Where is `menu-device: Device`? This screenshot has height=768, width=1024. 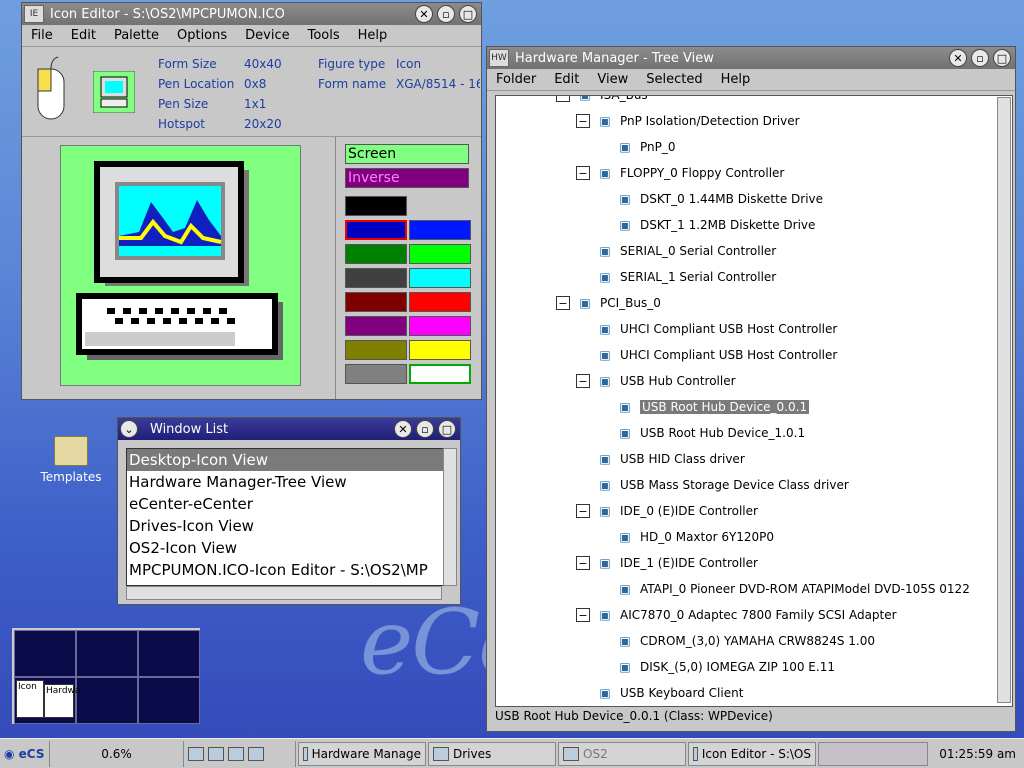
menu-device: Device is located at coordinates (267, 35).